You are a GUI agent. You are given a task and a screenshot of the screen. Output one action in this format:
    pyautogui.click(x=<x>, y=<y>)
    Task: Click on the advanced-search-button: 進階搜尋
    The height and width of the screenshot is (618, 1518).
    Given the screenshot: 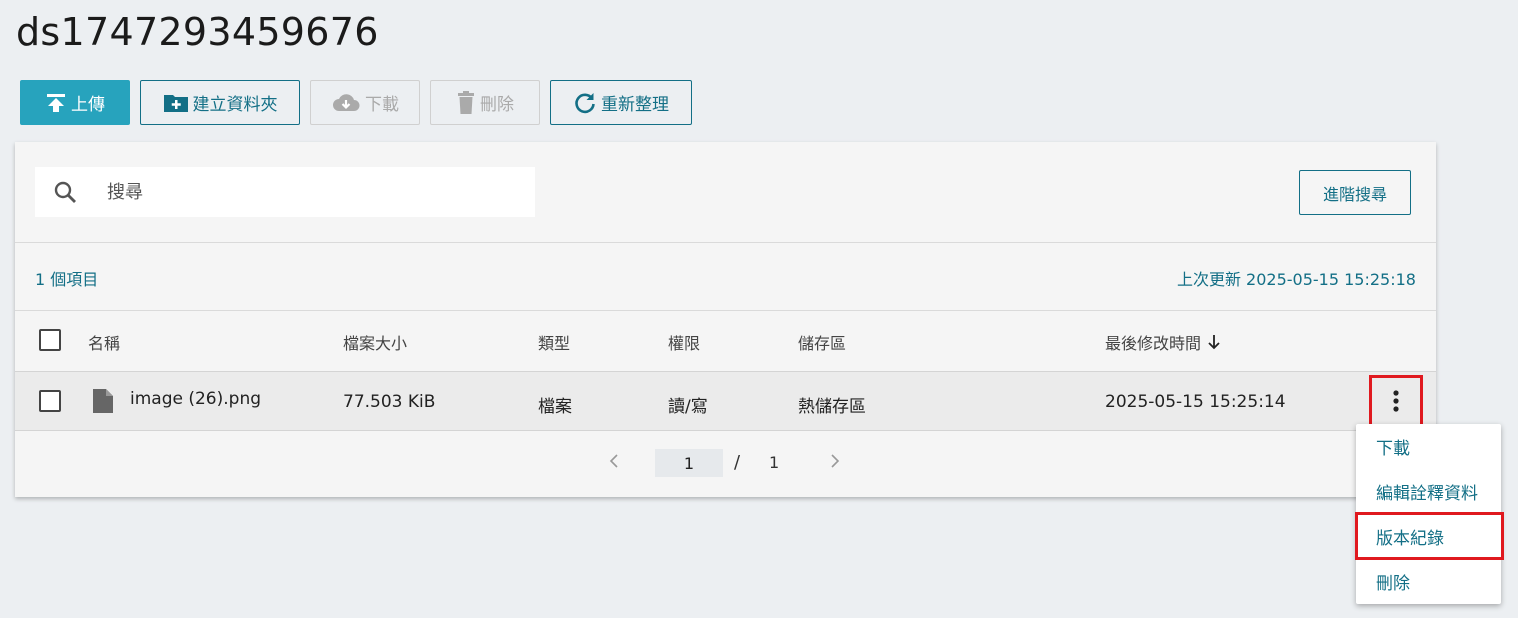 What is the action you would take?
    pyautogui.click(x=1355, y=192)
    